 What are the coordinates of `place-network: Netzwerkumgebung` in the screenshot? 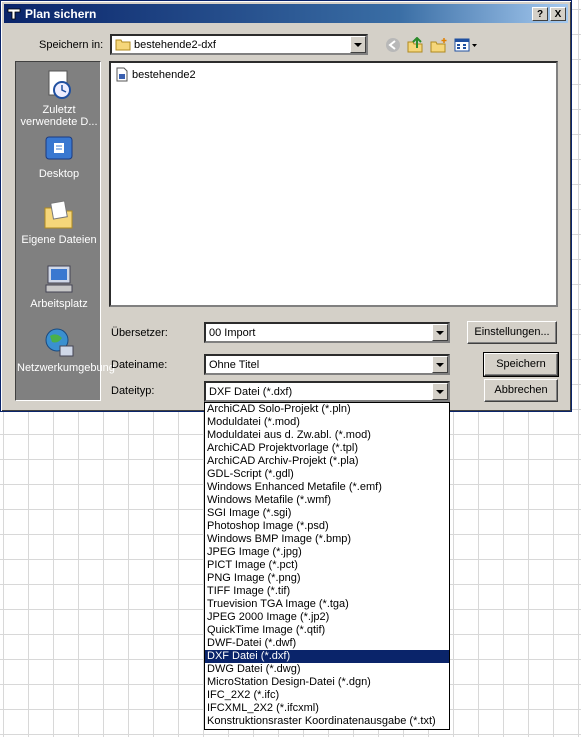 It's located at (65, 350).